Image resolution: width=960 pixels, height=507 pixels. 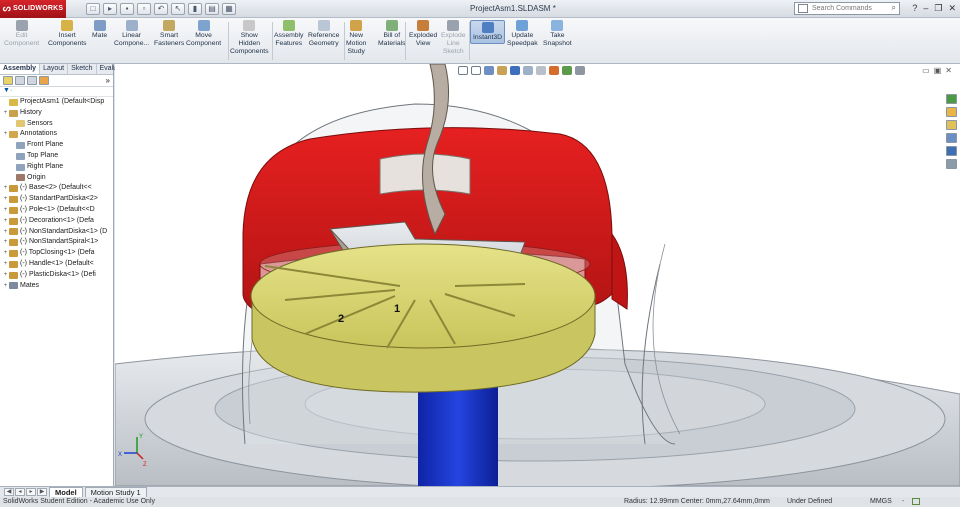 What do you see at coordinates (453, 38) in the screenshot?
I see `explode-line-sketch-button: Explode Line Sketch` at bounding box center [453, 38].